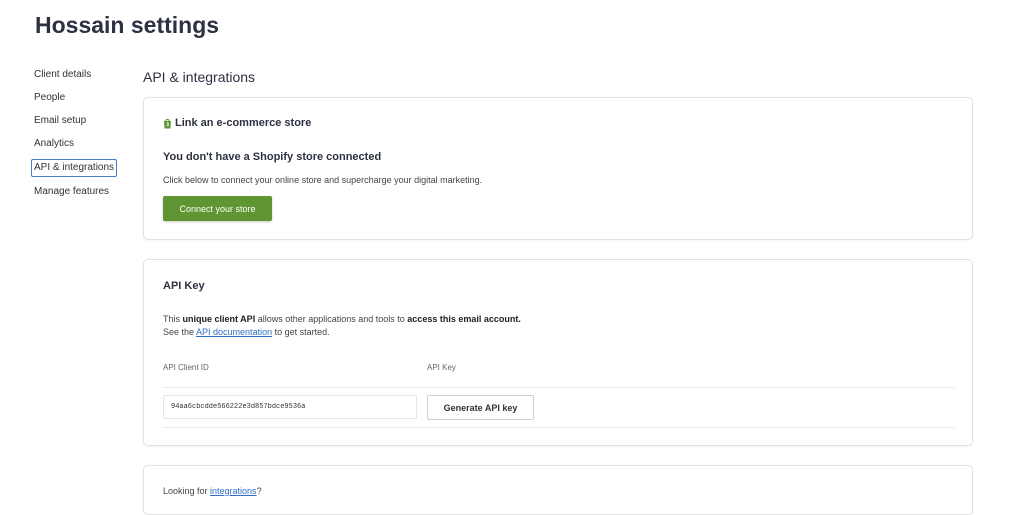 This screenshot has height=515, width=1024. I want to click on api-desc-text-1: This, so click(173, 319).